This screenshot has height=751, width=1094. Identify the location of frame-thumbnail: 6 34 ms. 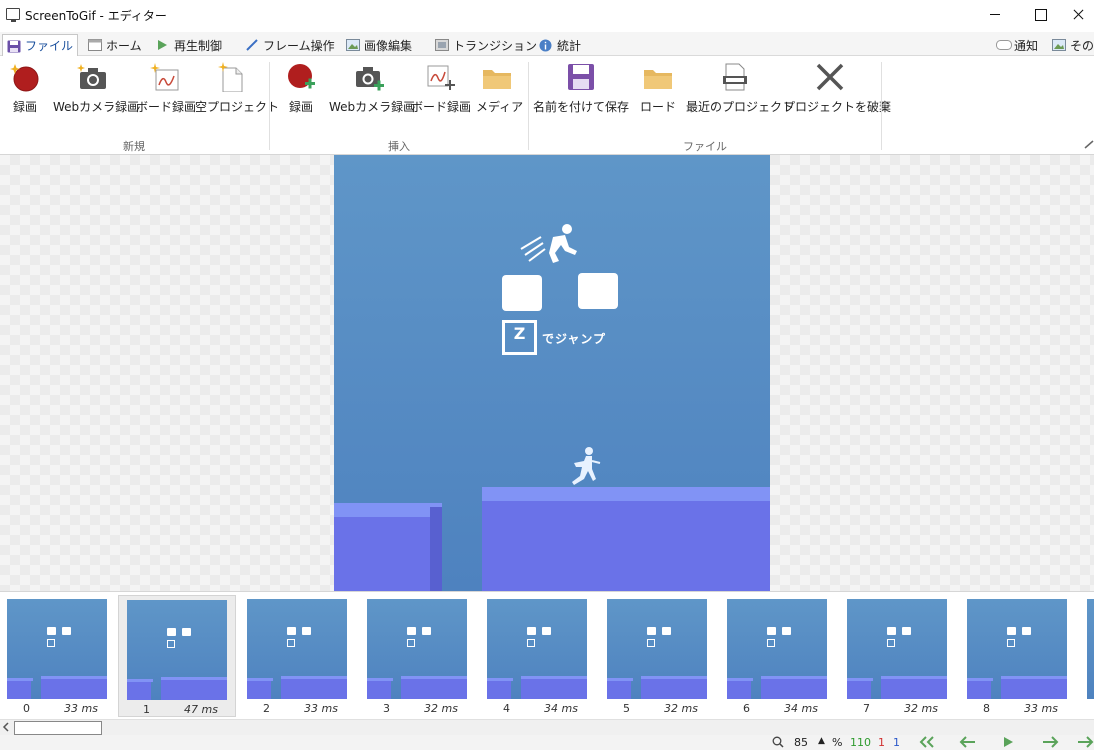
(778, 656).